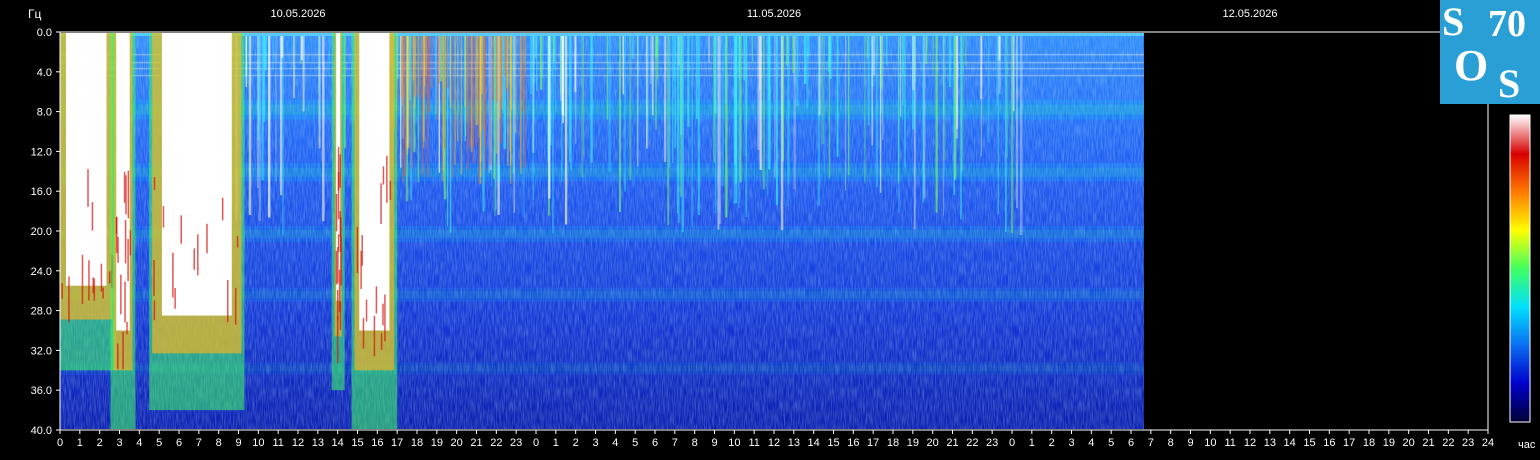  What do you see at coordinates (1270, 443) in the screenshot?
I see `x-tick-label: 13` at bounding box center [1270, 443].